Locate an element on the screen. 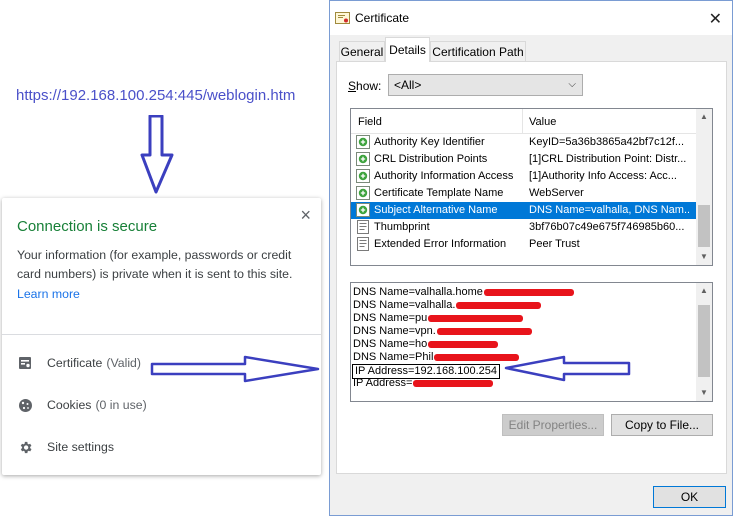  down-arrow-annotation is located at coordinates (157, 154).